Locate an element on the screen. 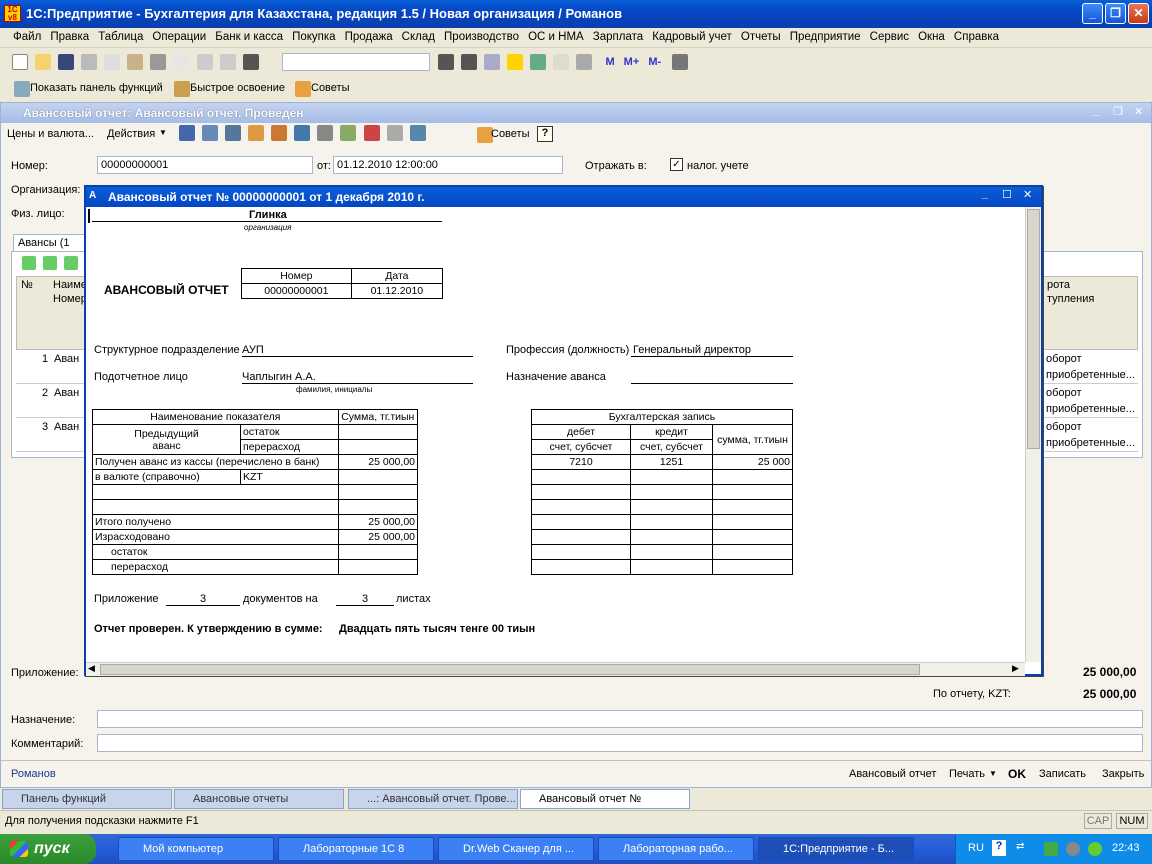  new-icon is located at coordinates (20, 62).